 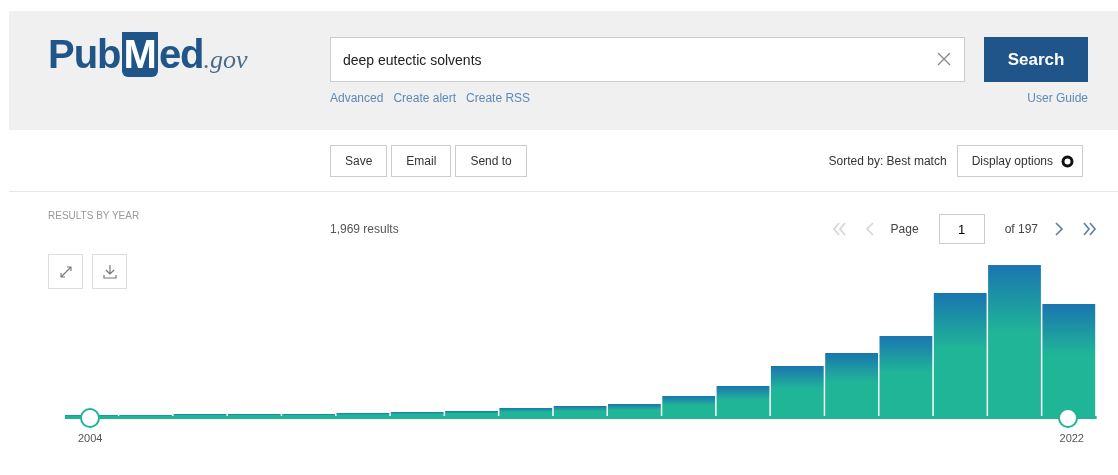 I want to click on page-input: 1, so click(x=961, y=229).